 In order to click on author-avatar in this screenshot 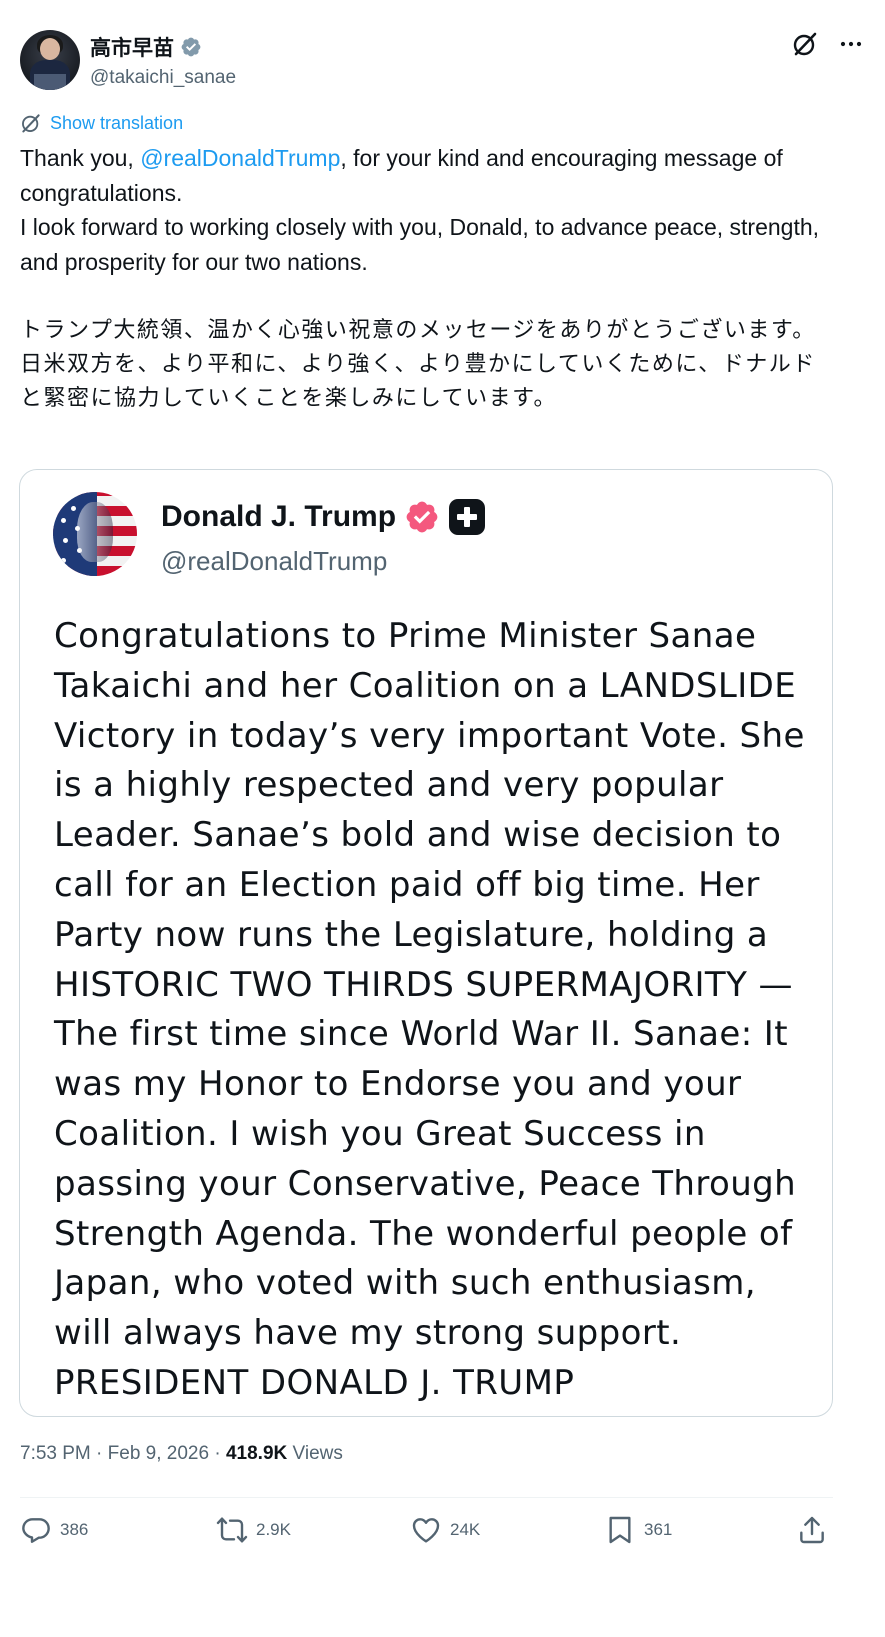, I will do `click(50, 60)`.